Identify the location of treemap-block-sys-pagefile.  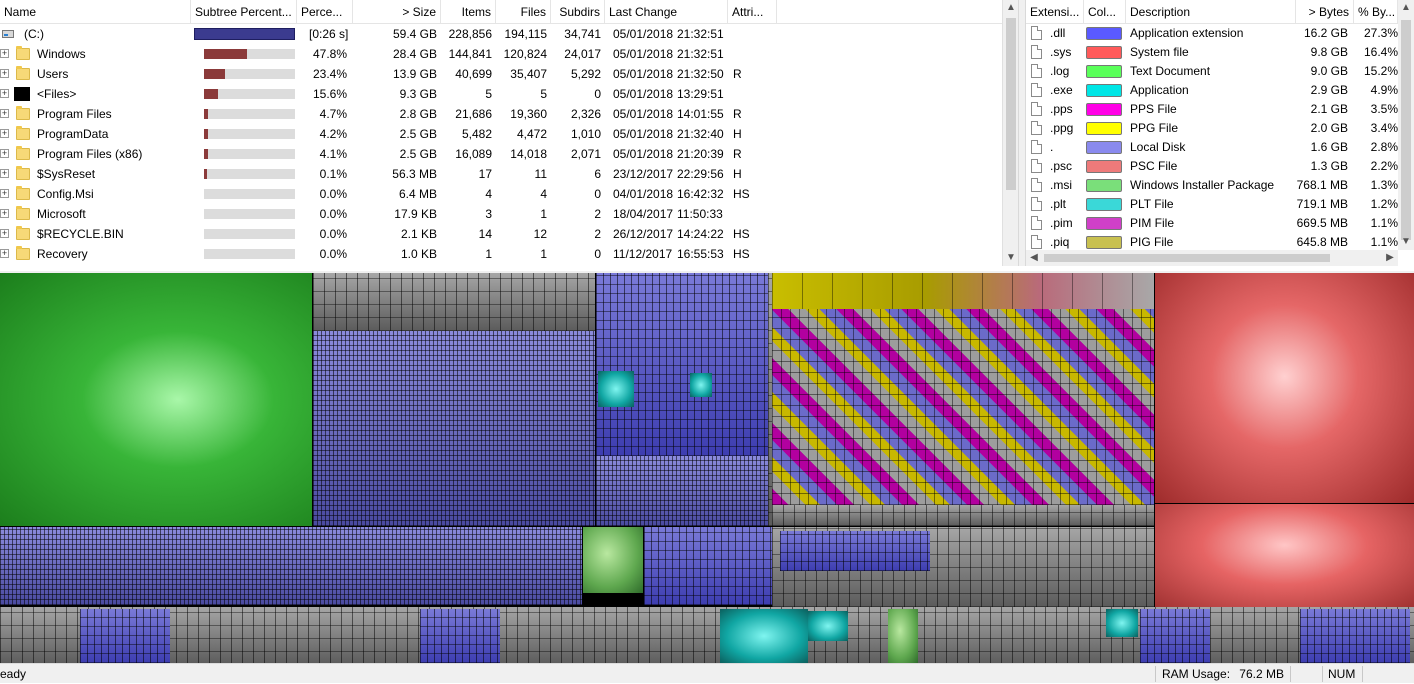
(1284, 388).